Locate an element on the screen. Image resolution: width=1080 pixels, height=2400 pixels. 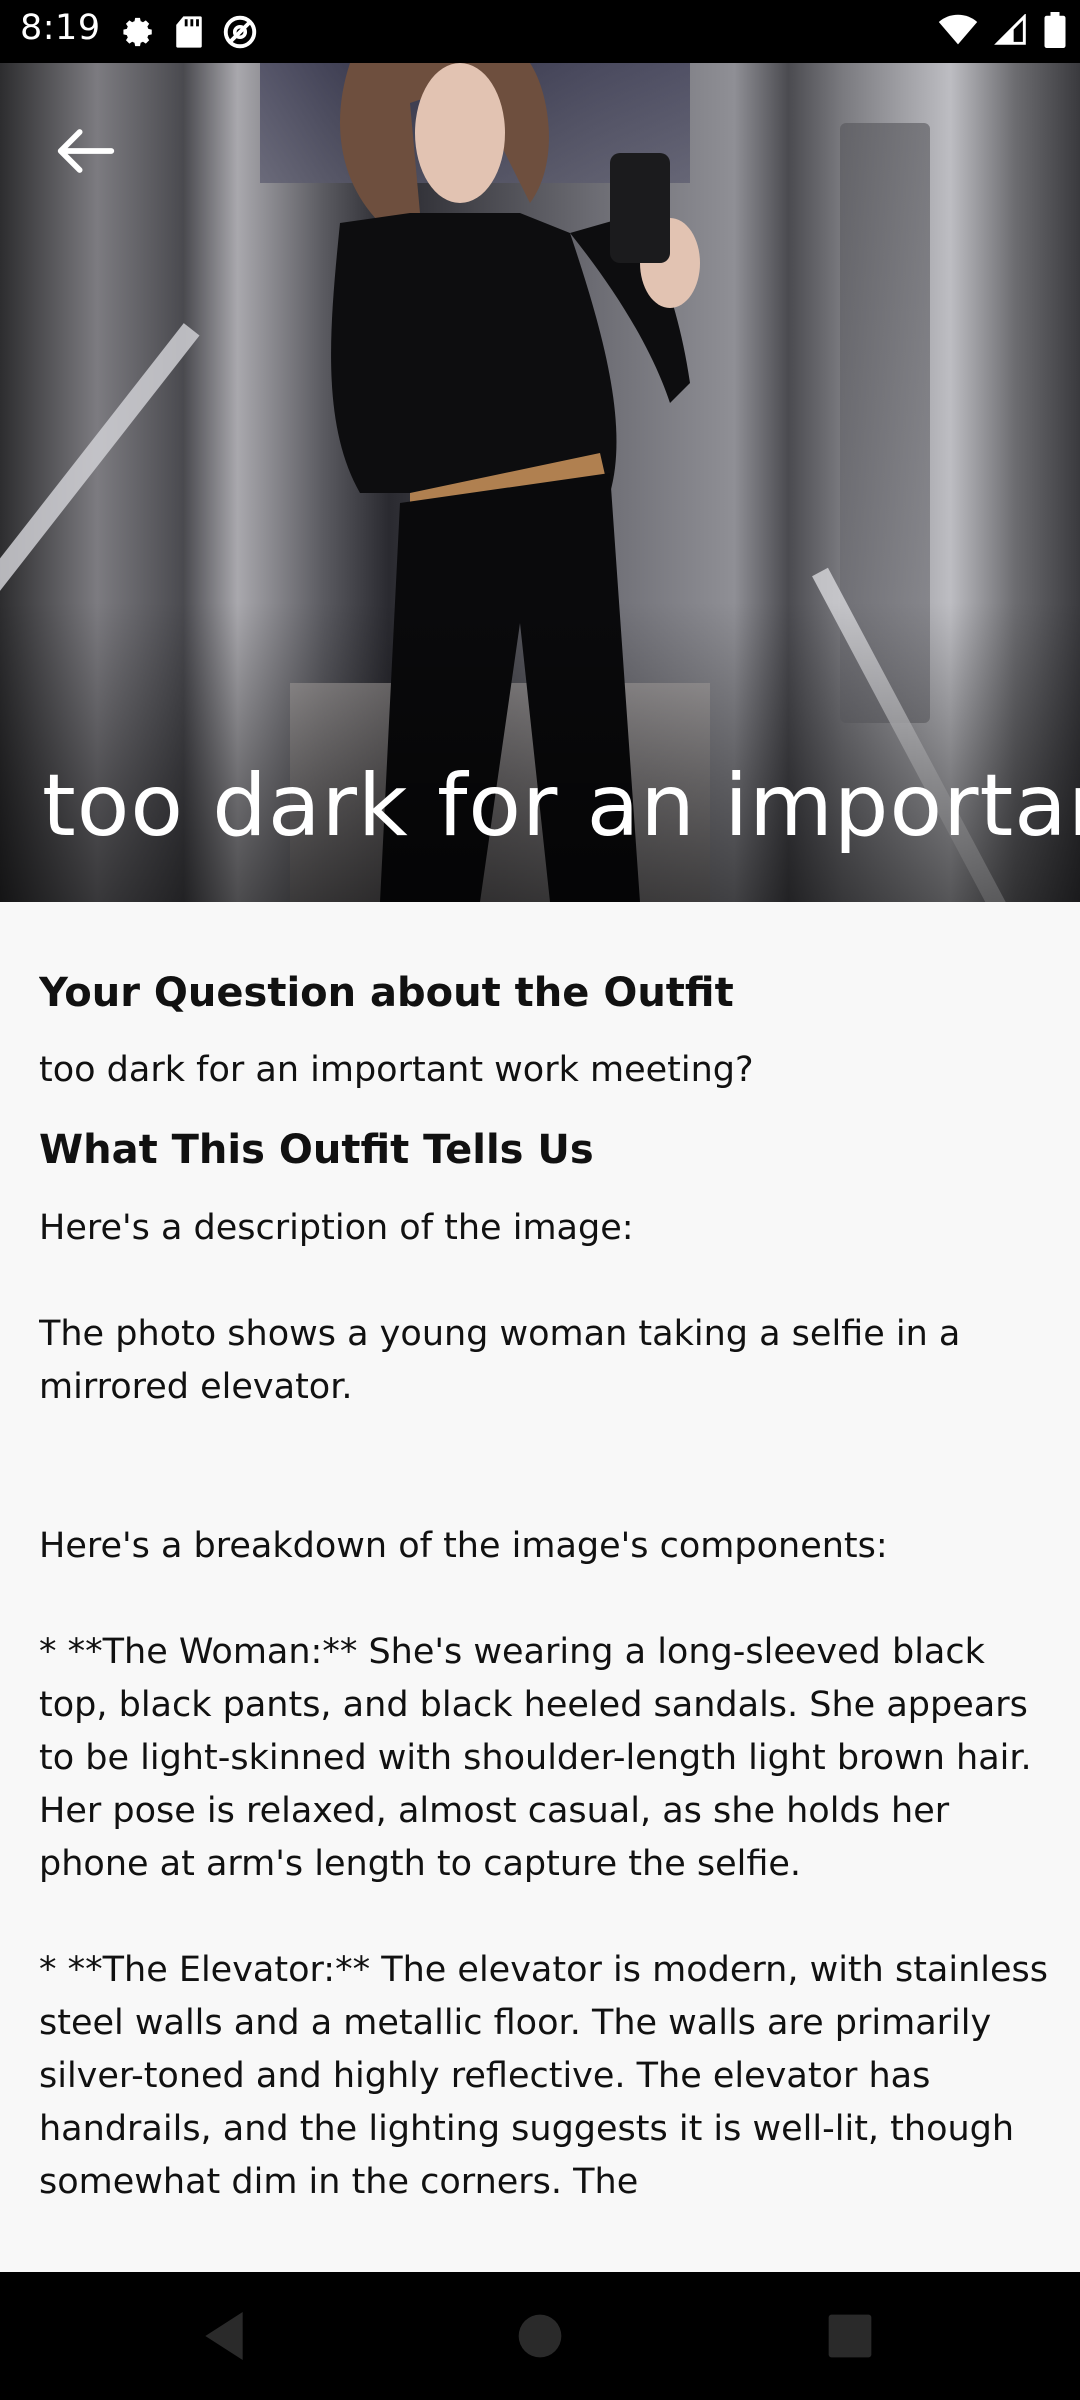
battery-icon is located at coordinates (1055, 30).